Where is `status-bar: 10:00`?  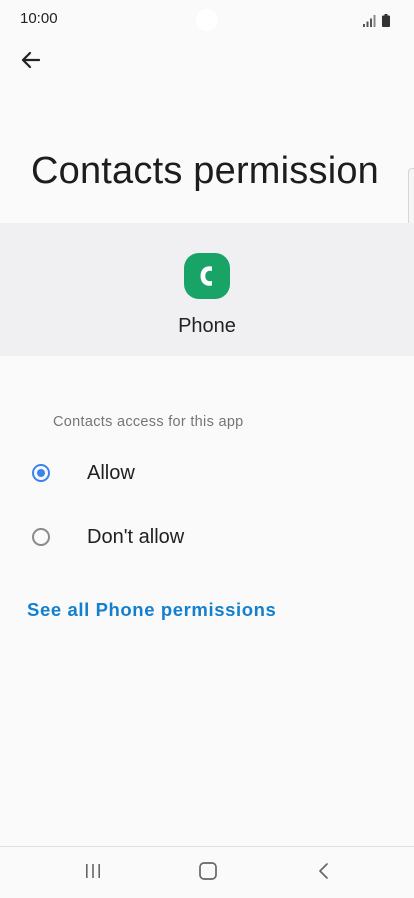
status-bar: 10:00 is located at coordinates (207, 19).